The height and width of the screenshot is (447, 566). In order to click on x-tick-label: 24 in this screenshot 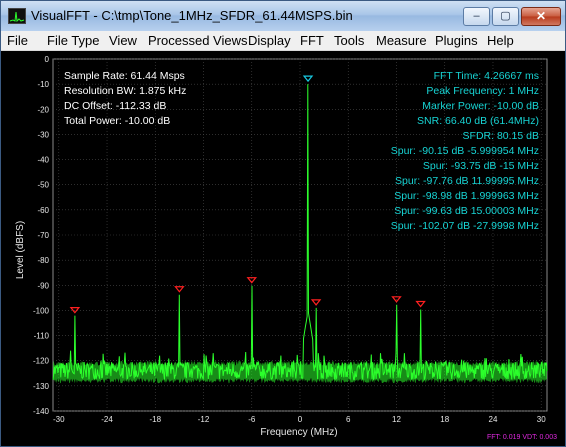, I will do `click(493, 419)`.